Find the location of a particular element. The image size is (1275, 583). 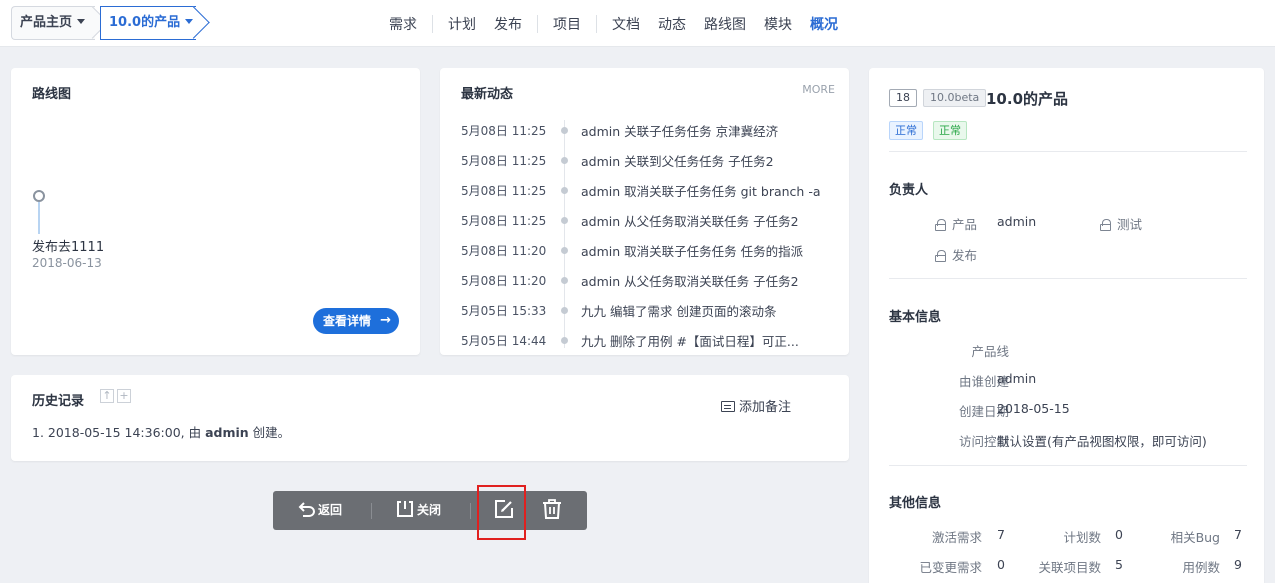

list-item: 5月08日 11:25 admin 关联子任务任务 京津冀经济 is located at coordinates (644, 130).